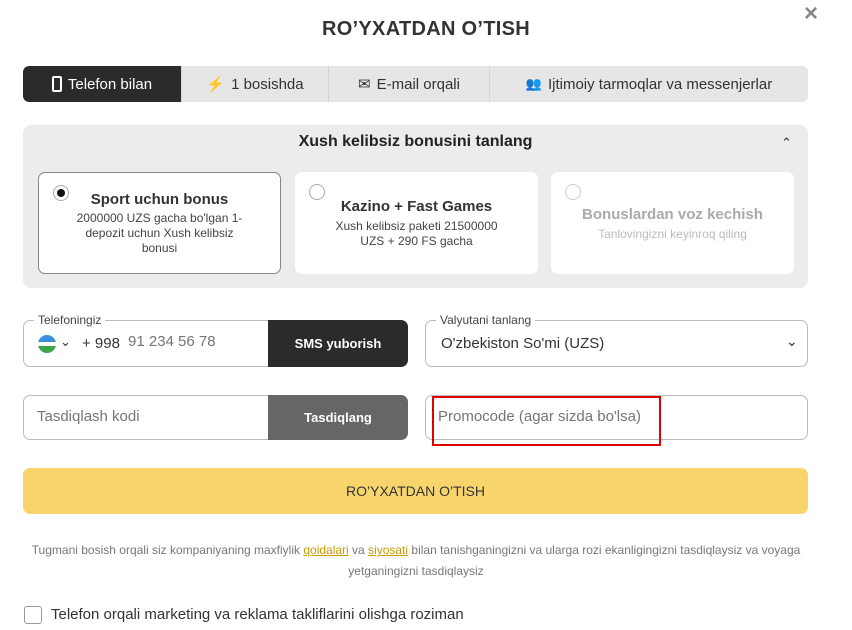 The height and width of the screenshot is (630, 852). I want to click on policy-link: siyosati, so click(388, 550).